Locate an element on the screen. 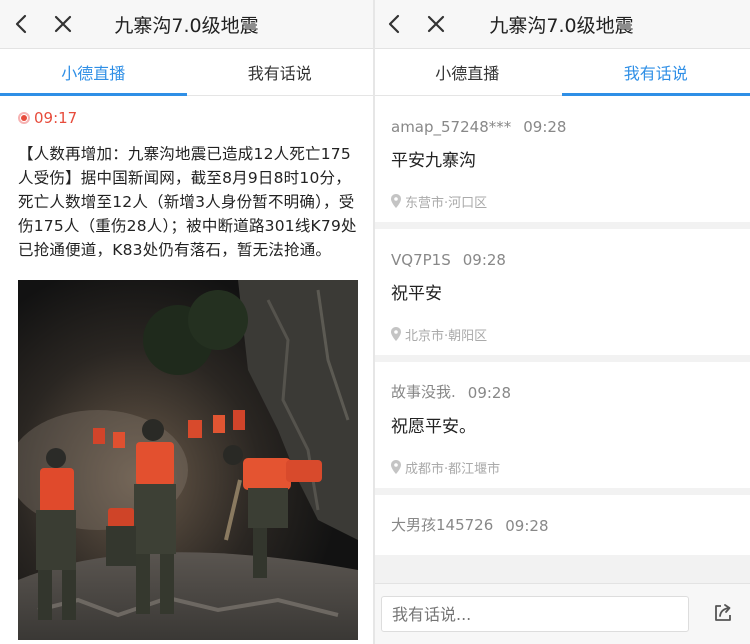 This screenshot has width=750, height=644. record-dot-icon is located at coordinates (24, 118).